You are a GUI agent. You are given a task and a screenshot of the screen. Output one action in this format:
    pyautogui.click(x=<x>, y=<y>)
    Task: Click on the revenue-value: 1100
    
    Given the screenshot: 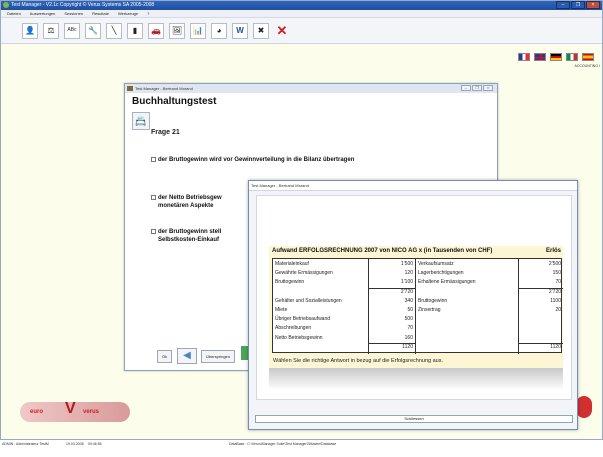 What is the action you would take?
    pyautogui.click(x=555, y=300)
    